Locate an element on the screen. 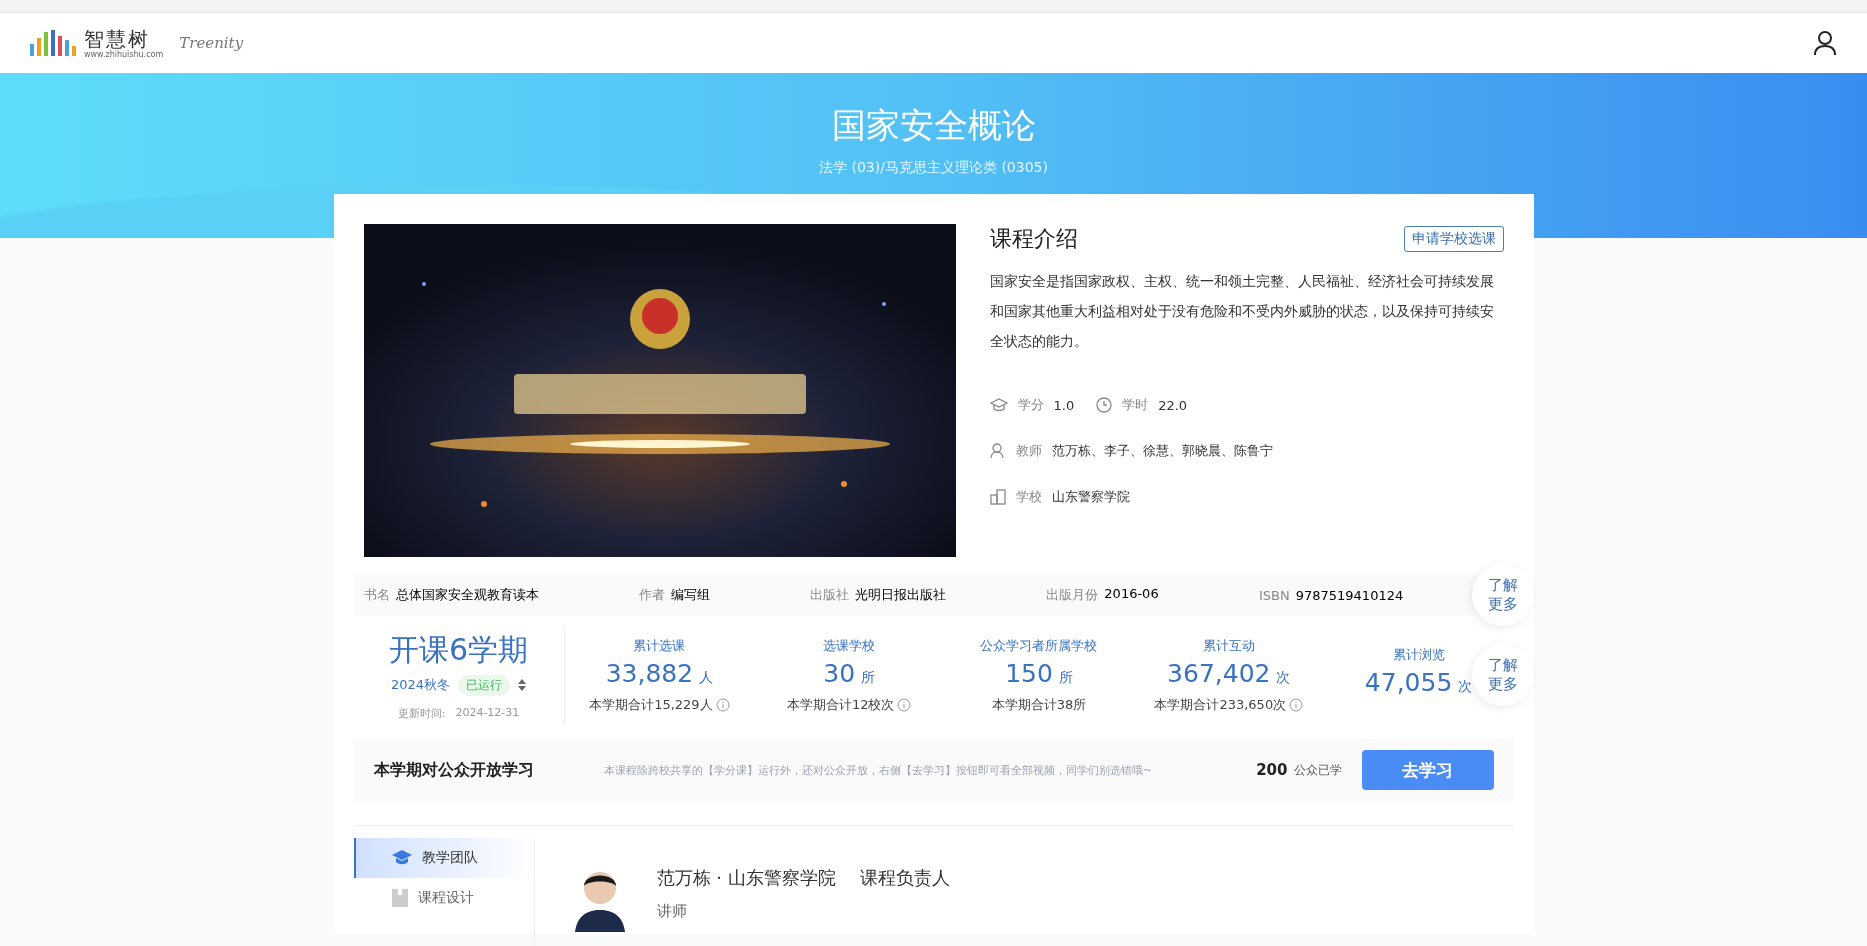 The image size is (1867, 946). stat-note: 本学期合计12校次 is located at coordinates (840, 704).